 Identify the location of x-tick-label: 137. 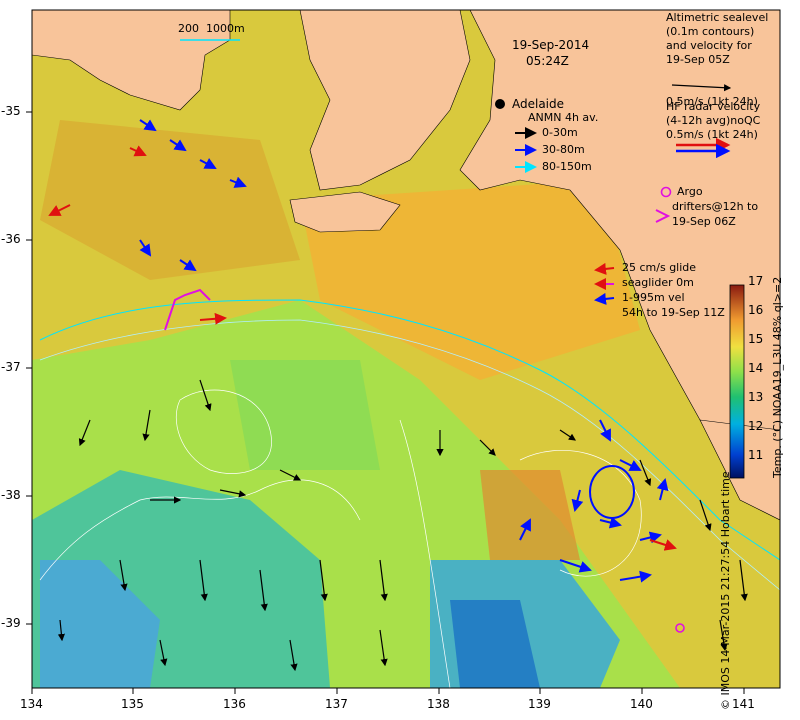
(336, 704).